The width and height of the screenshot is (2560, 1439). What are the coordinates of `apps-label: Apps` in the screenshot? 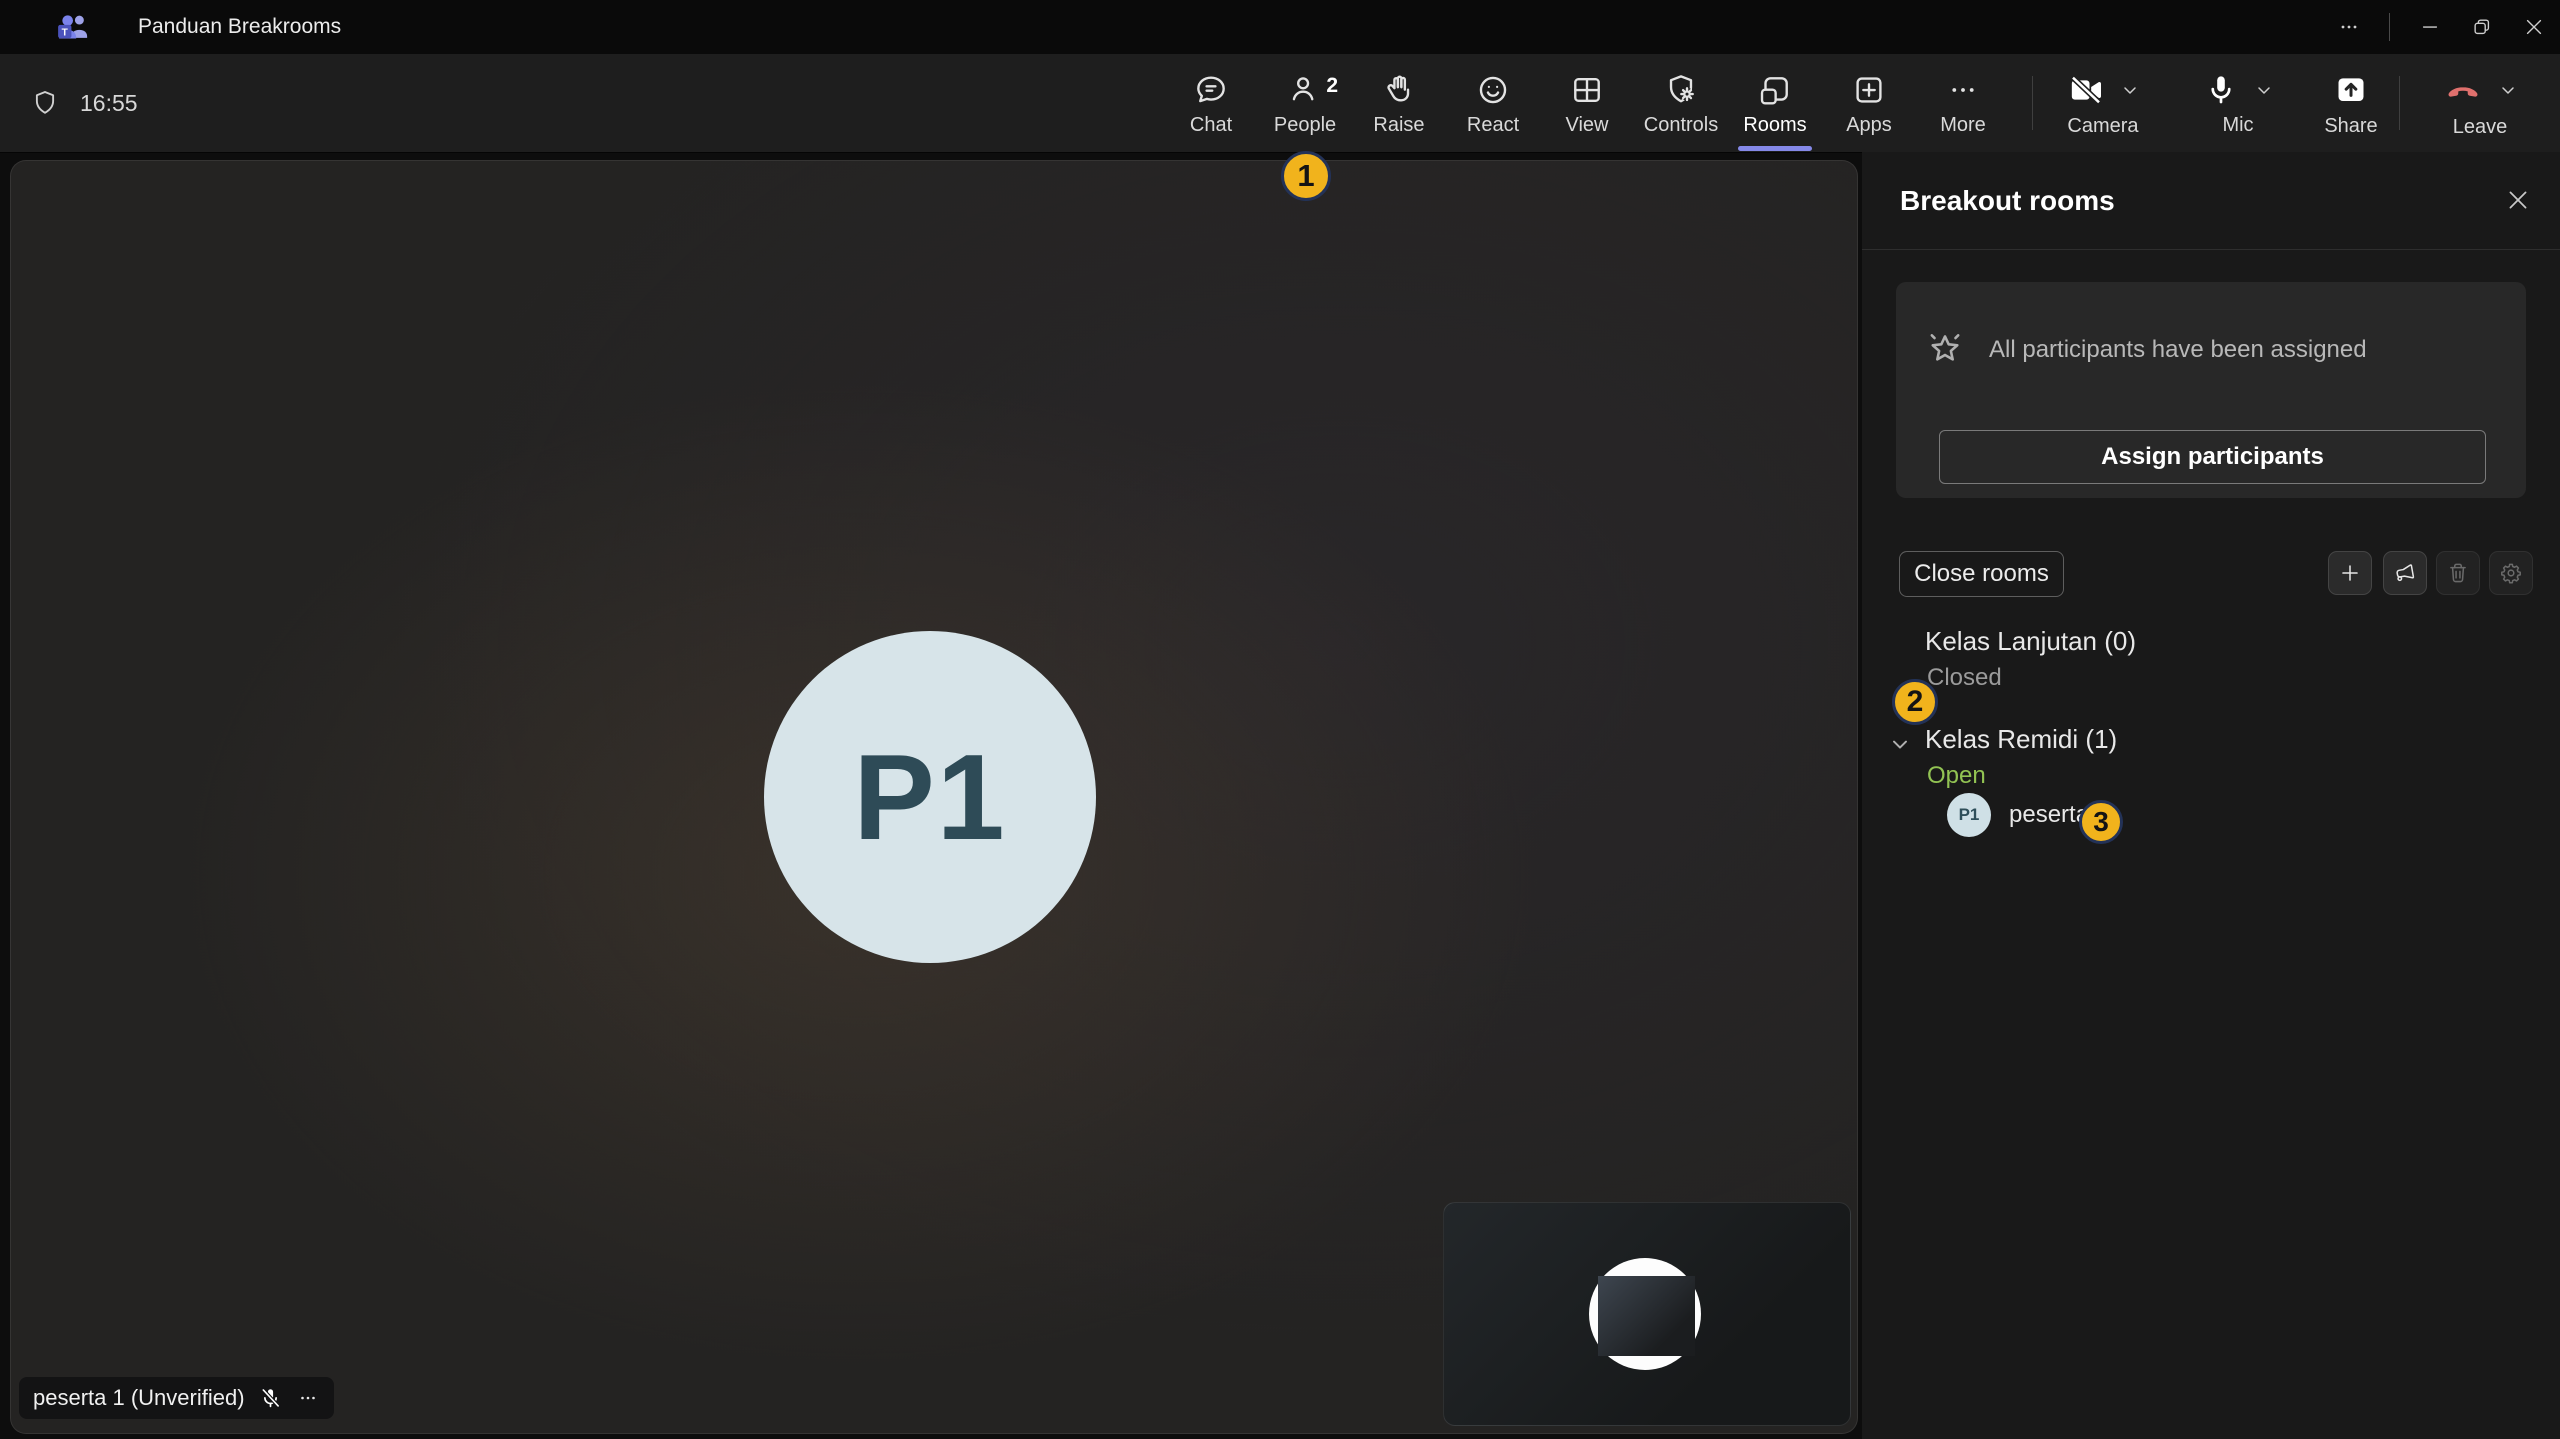 It's located at (1869, 125).